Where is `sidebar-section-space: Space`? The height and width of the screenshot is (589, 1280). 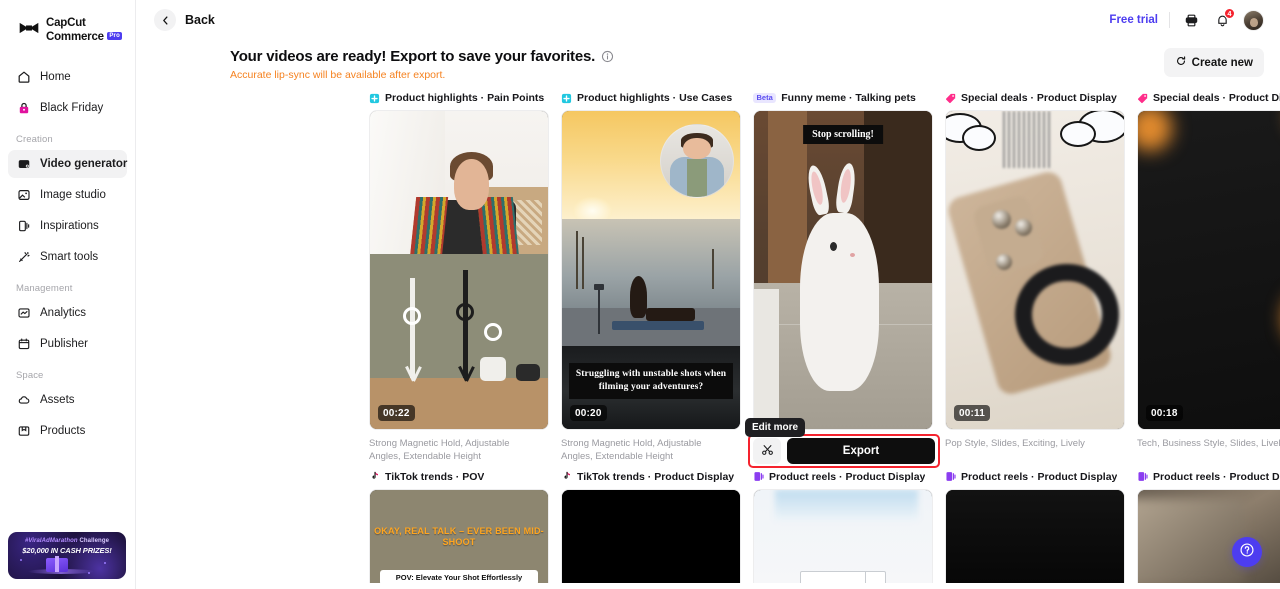 sidebar-section-space: Space is located at coordinates (30, 375).